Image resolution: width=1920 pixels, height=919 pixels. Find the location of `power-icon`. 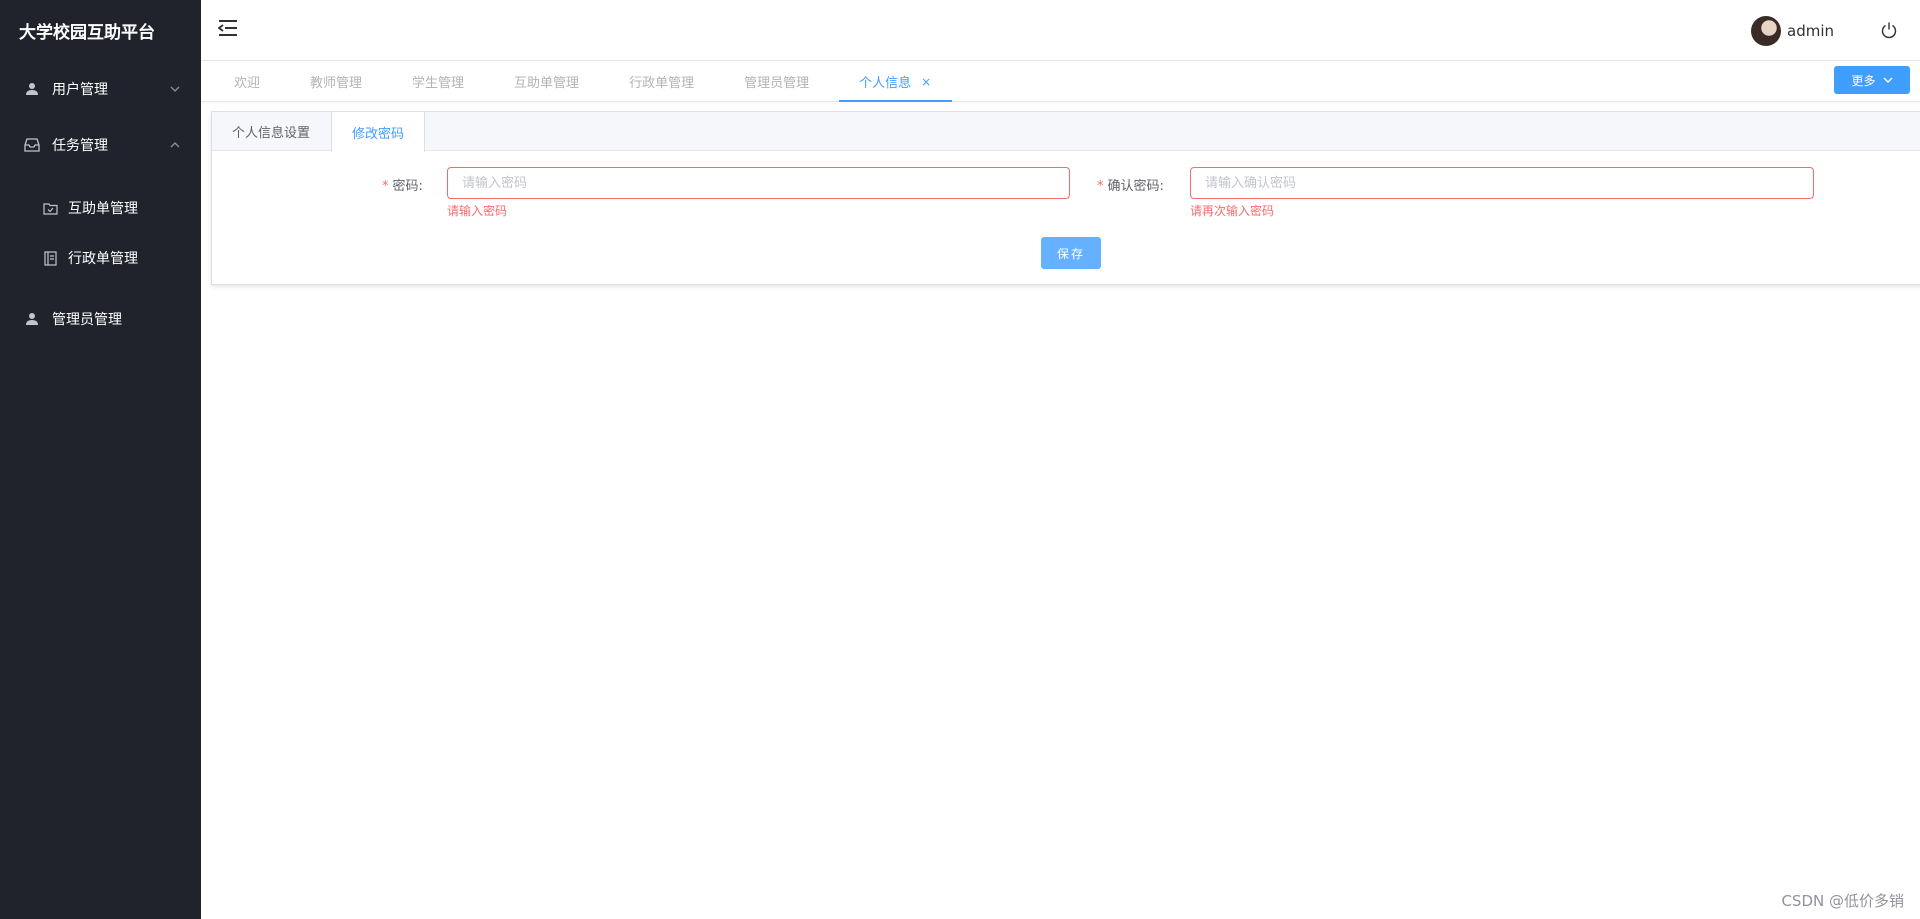

power-icon is located at coordinates (1889, 30).